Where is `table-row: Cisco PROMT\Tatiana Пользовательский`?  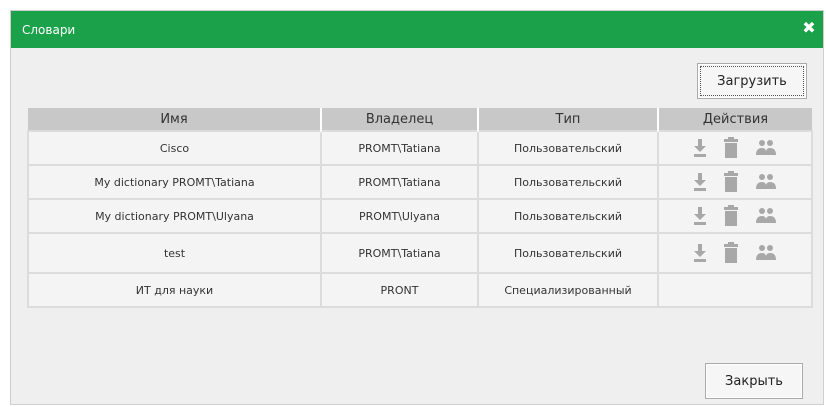
table-row: Cisco PROMT\Tatiana Пользовательский is located at coordinates (420, 148).